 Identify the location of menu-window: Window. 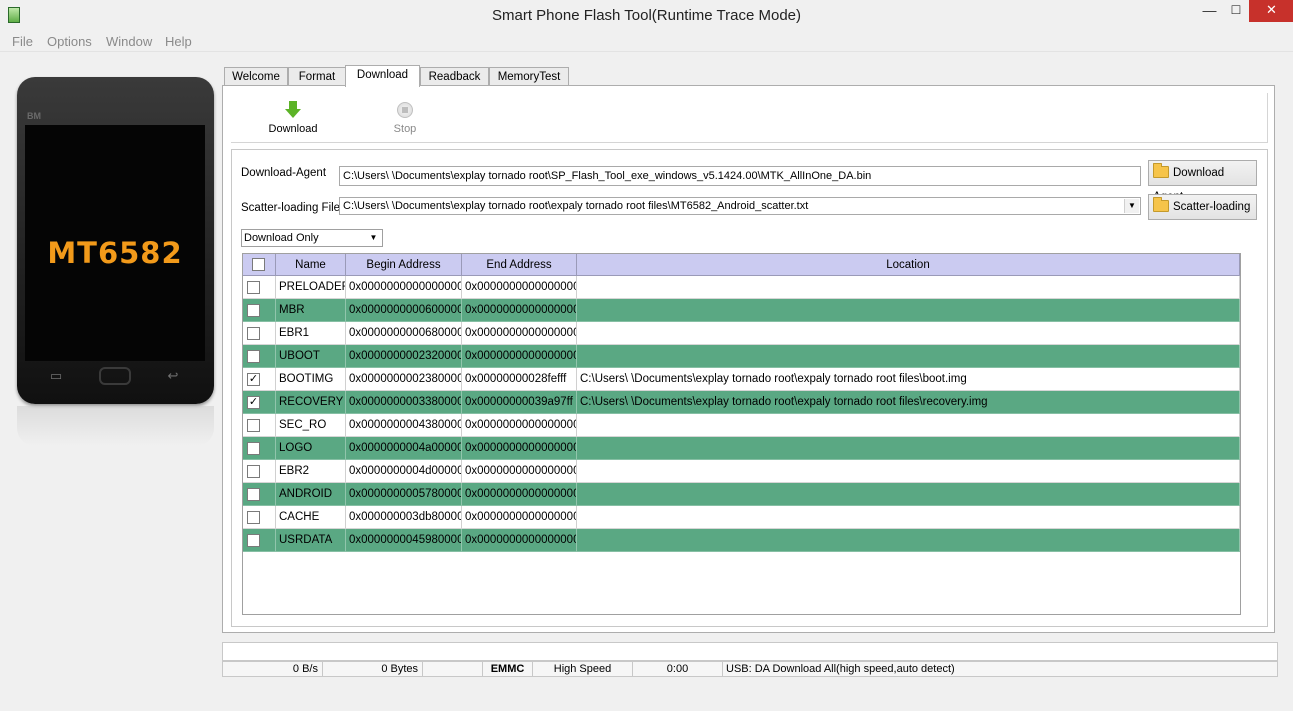
(129, 41).